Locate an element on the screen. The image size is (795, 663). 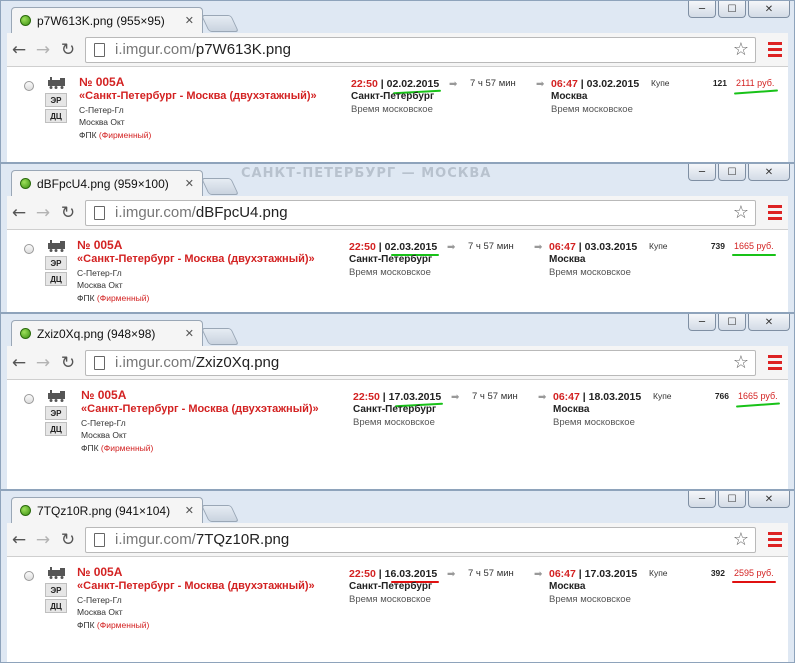
browser-toolbar: ← → ↻ i.imgur.com/7TQz10R.png ☆ is located at coordinates (397, 540).